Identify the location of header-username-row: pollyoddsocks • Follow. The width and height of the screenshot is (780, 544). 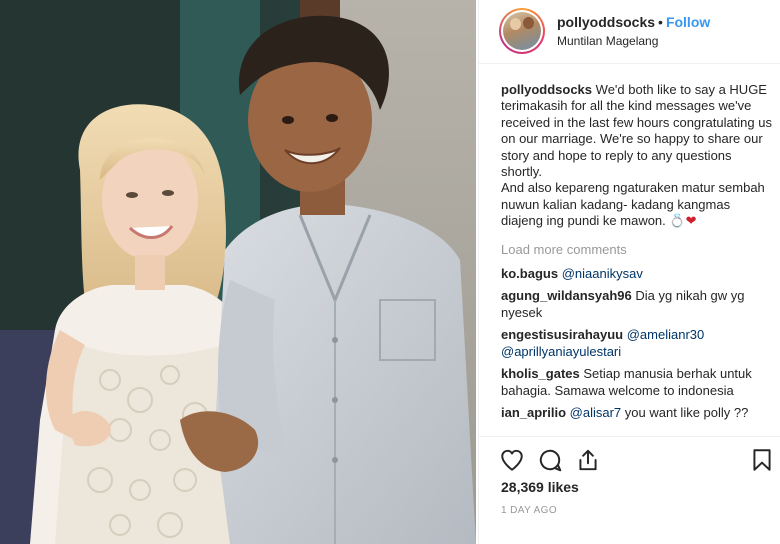
(633, 22).